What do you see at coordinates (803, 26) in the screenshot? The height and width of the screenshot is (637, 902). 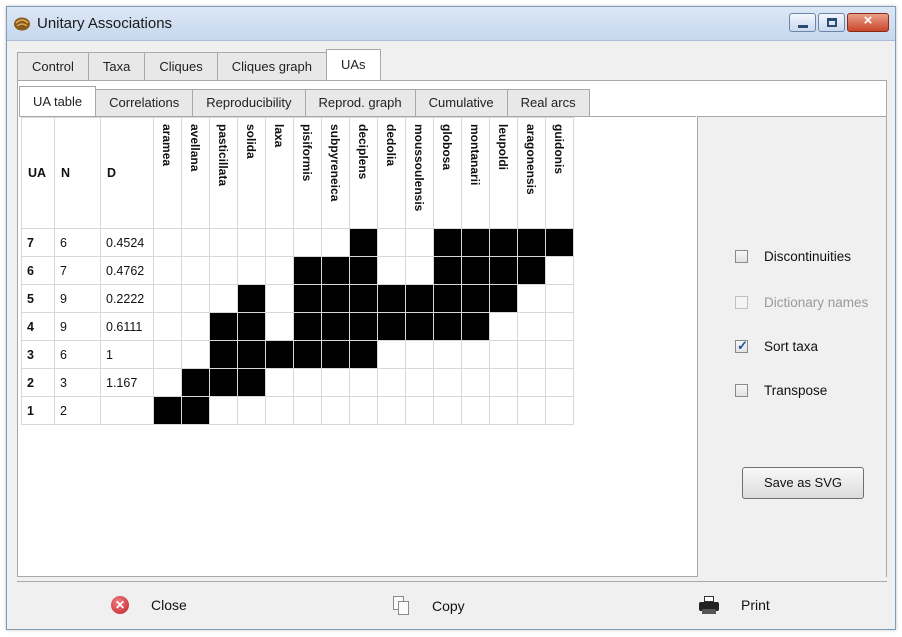 I see `minimize-icon` at bounding box center [803, 26].